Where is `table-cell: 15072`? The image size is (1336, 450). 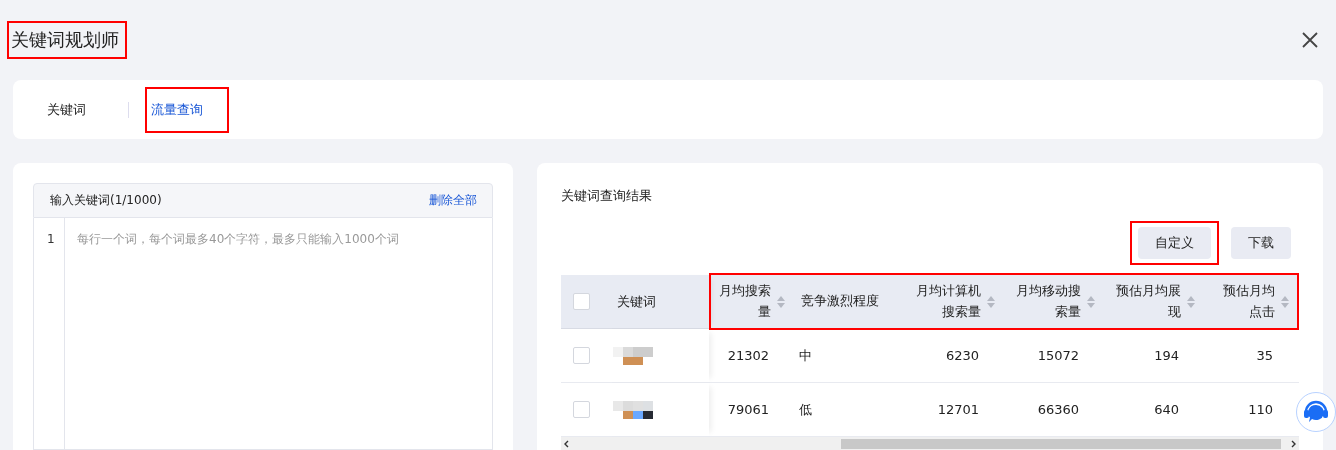 table-cell: 15072 is located at coordinates (1058, 356).